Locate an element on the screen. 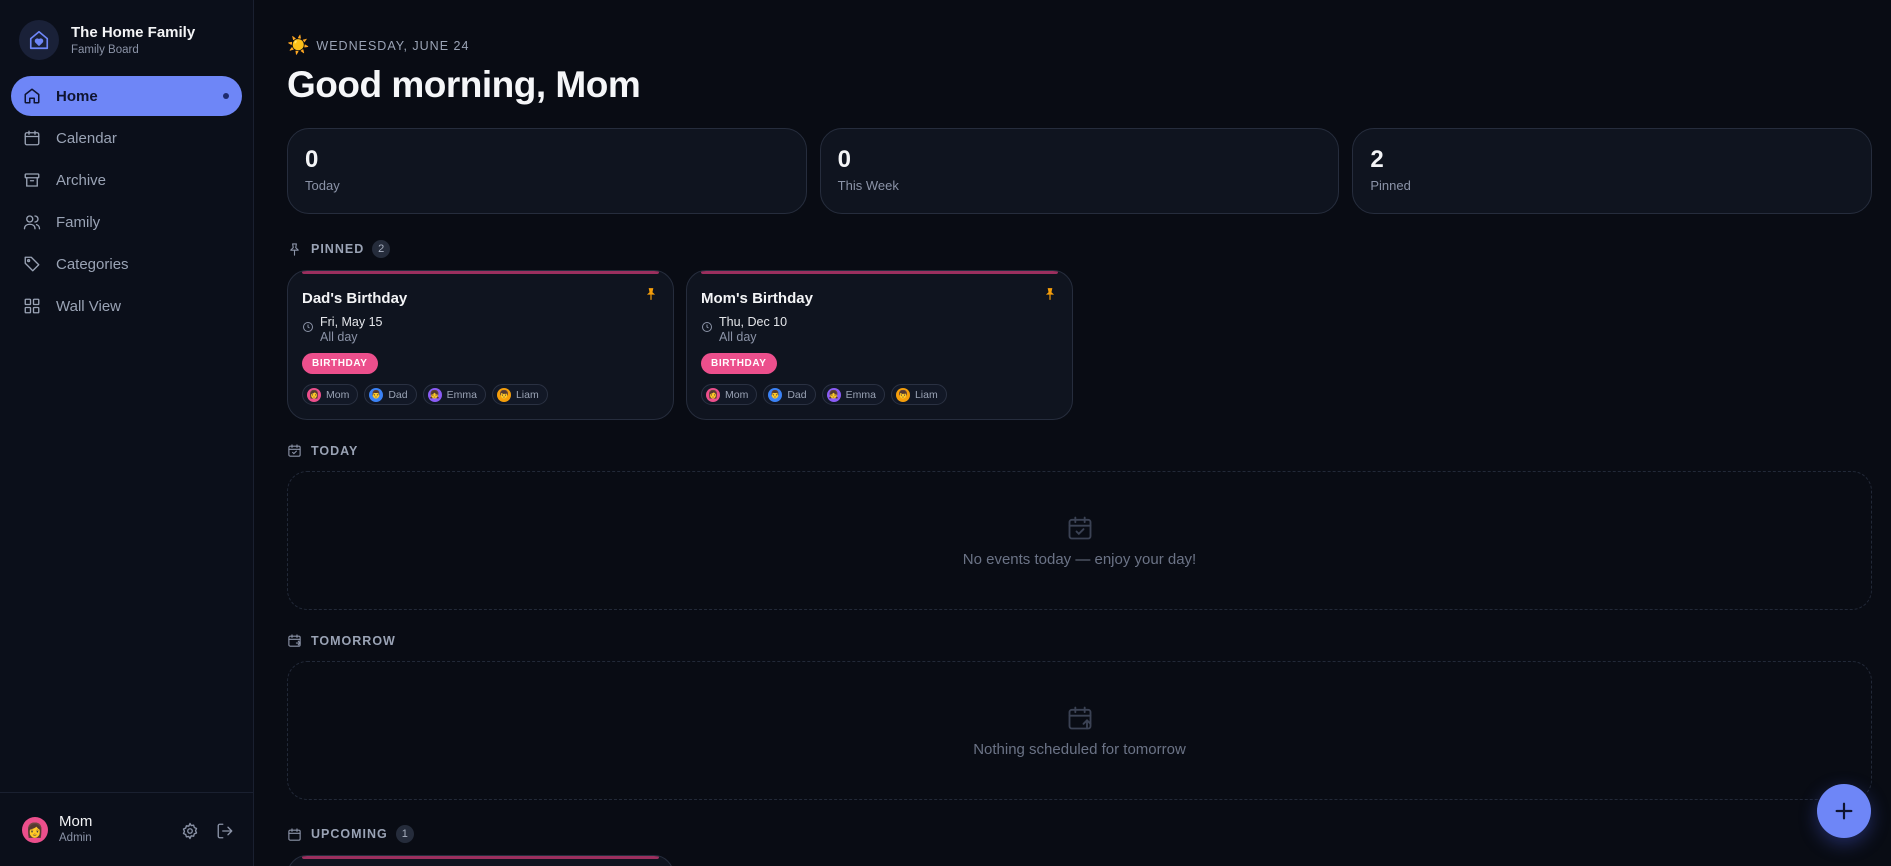 The image size is (1891, 866). sun-icon: ☀️ is located at coordinates (298, 45).